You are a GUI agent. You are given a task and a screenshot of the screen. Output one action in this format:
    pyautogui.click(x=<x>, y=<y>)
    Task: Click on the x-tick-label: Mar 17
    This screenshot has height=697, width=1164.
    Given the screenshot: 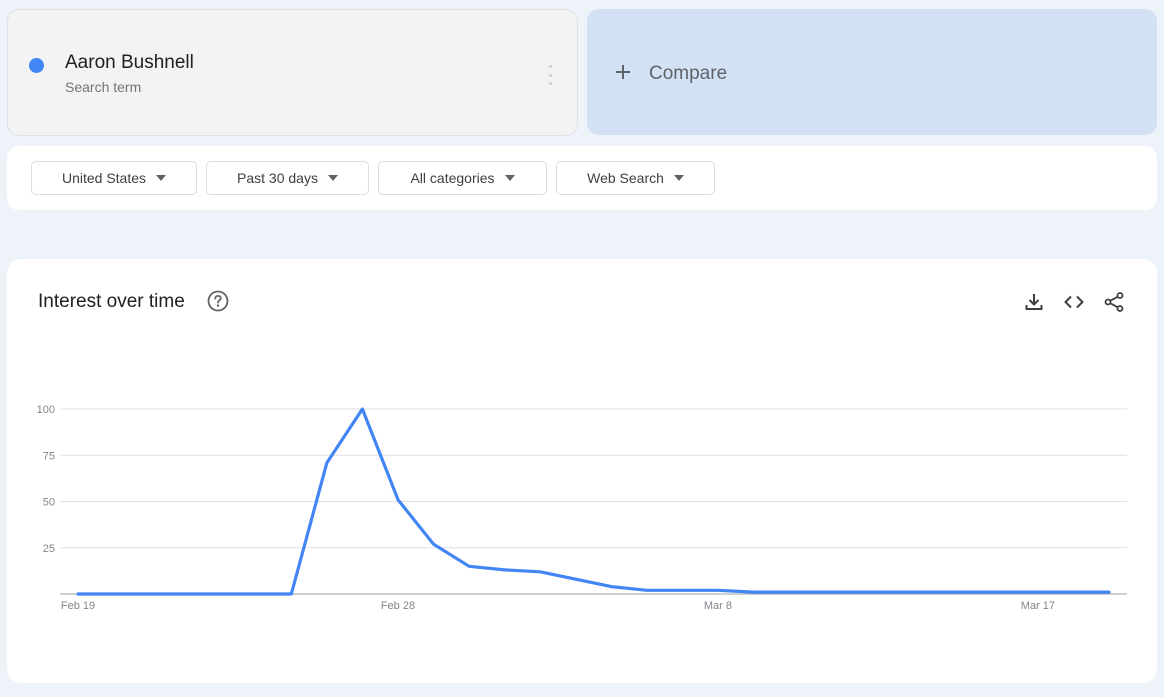 What is the action you would take?
    pyautogui.click(x=1038, y=606)
    